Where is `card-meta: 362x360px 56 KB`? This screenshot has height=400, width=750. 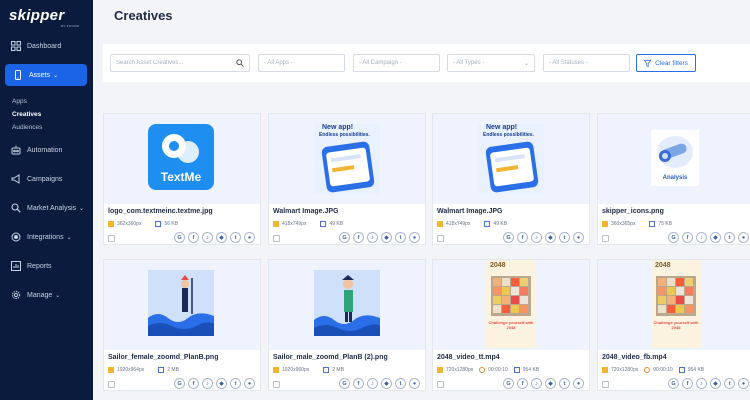 card-meta: 362x360px 56 KB is located at coordinates (143, 224).